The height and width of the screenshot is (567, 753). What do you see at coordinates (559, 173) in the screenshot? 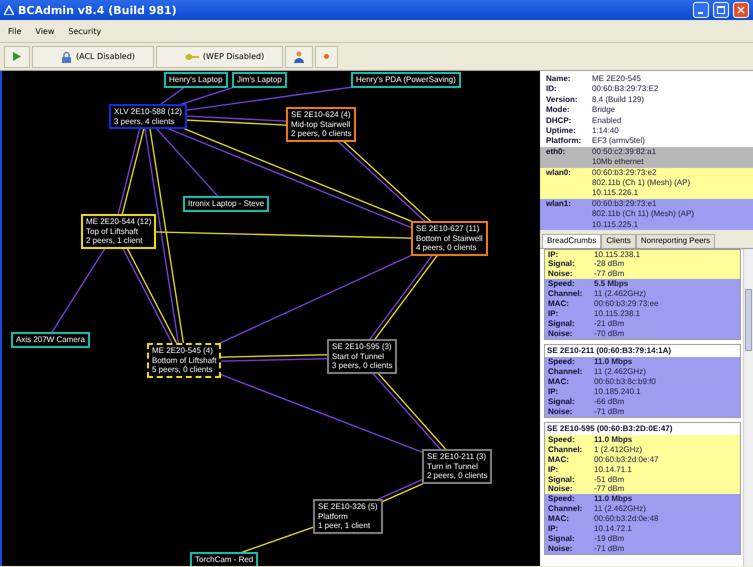
I see `interface-label: wlan0:` at bounding box center [559, 173].